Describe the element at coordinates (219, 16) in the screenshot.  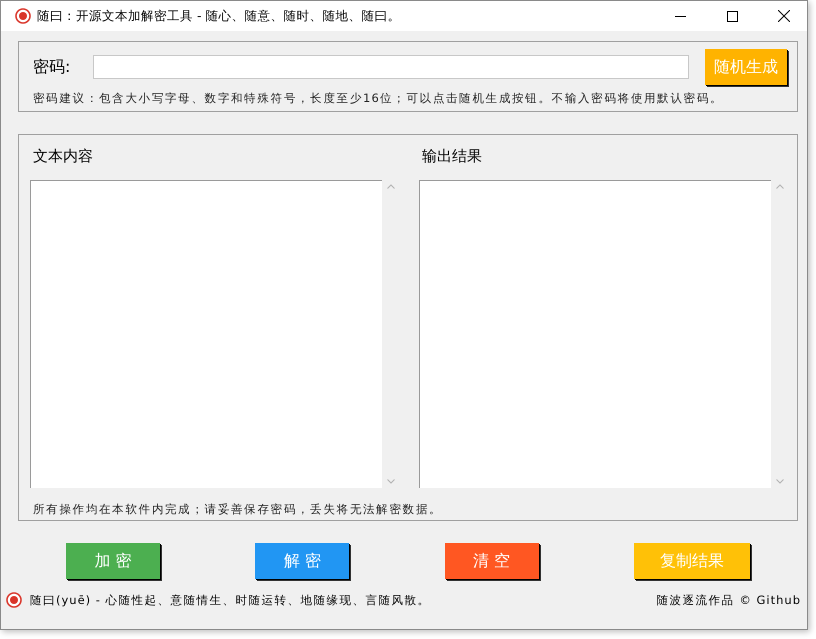
I see `window-title: 随曰：开源文本加解密工具 - 随心、随意、随时、随地、随曰。` at that location.